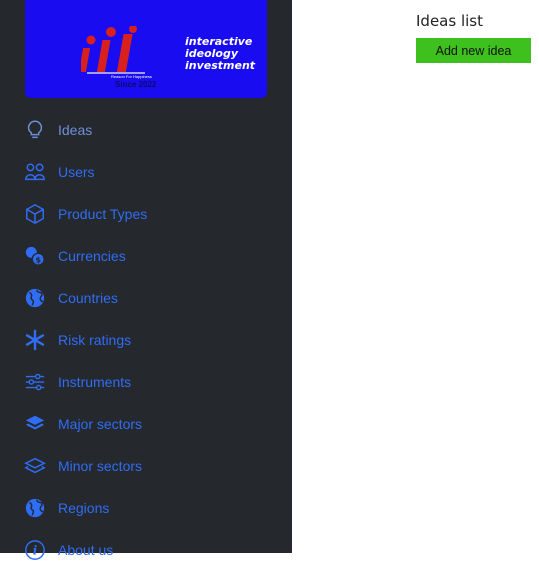 Image resolution: width=539 pixels, height=570 pixels. Describe the element at coordinates (86, 550) in the screenshot. I see `sidebar-item-label: About us` at that location.